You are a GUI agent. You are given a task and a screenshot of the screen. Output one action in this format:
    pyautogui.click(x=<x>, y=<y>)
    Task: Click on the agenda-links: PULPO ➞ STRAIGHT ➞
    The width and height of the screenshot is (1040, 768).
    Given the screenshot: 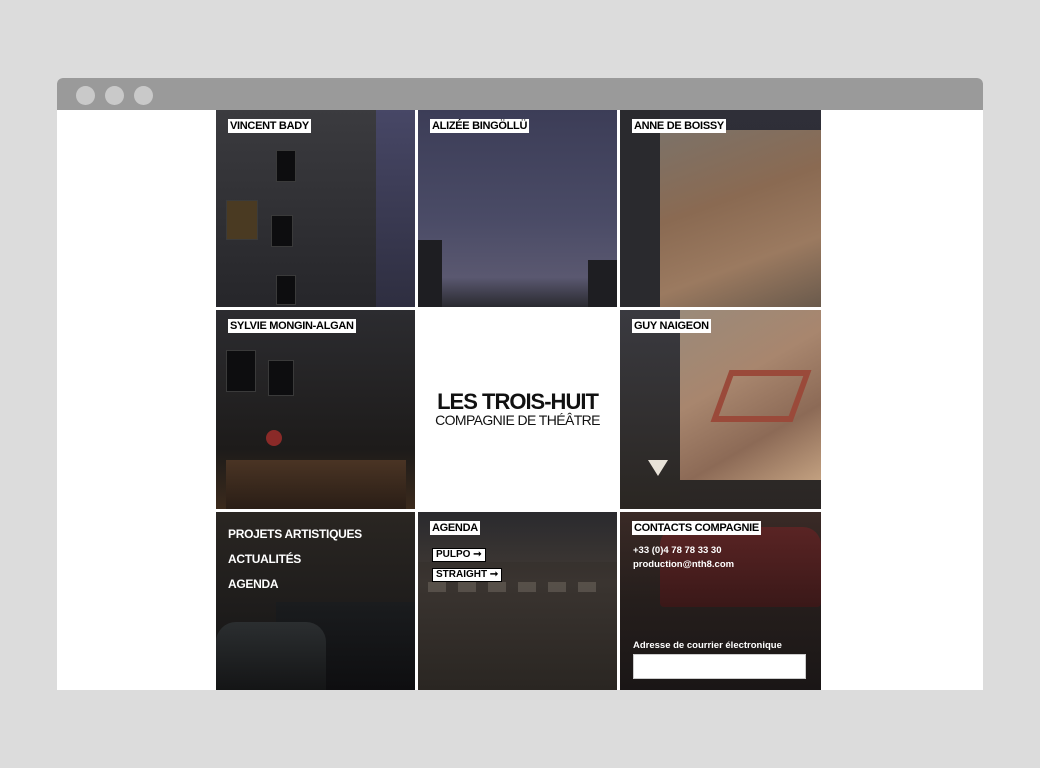 What is the action you would take?
    pyautogui.click(x=467, y=564)
    